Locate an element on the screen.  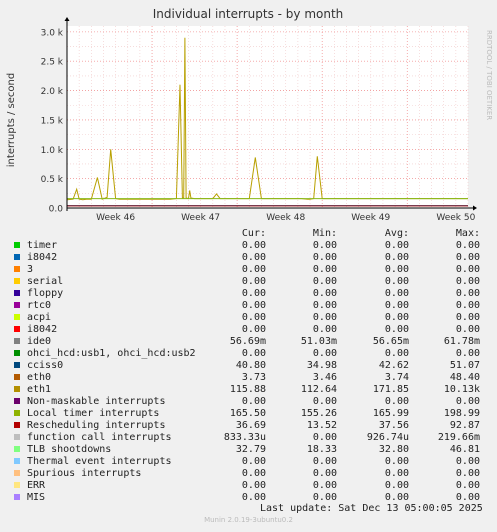
chart-title: Individual interrupts - by month is located at coordinates (248, 14).